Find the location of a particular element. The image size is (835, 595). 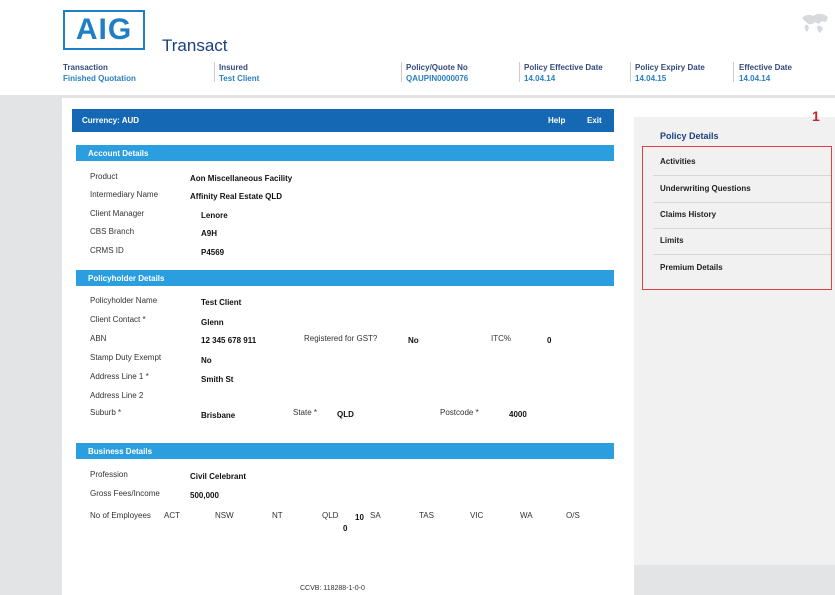

nav-item-premium-details: Premium Details is located at coordinates (745, 267).